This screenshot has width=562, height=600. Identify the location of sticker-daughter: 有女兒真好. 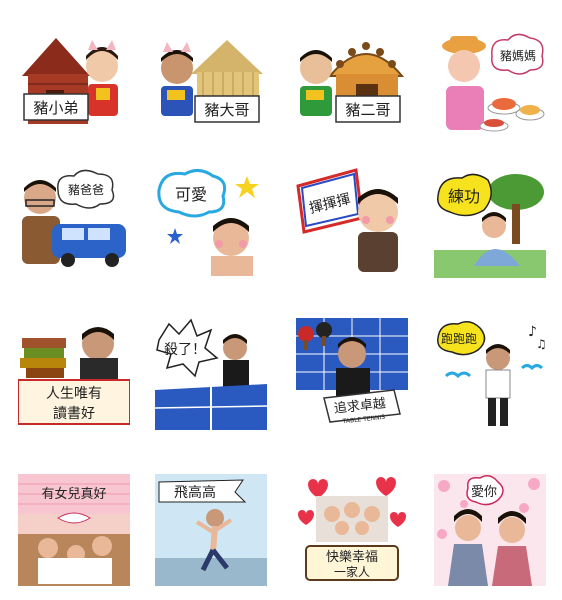
(74, 530).